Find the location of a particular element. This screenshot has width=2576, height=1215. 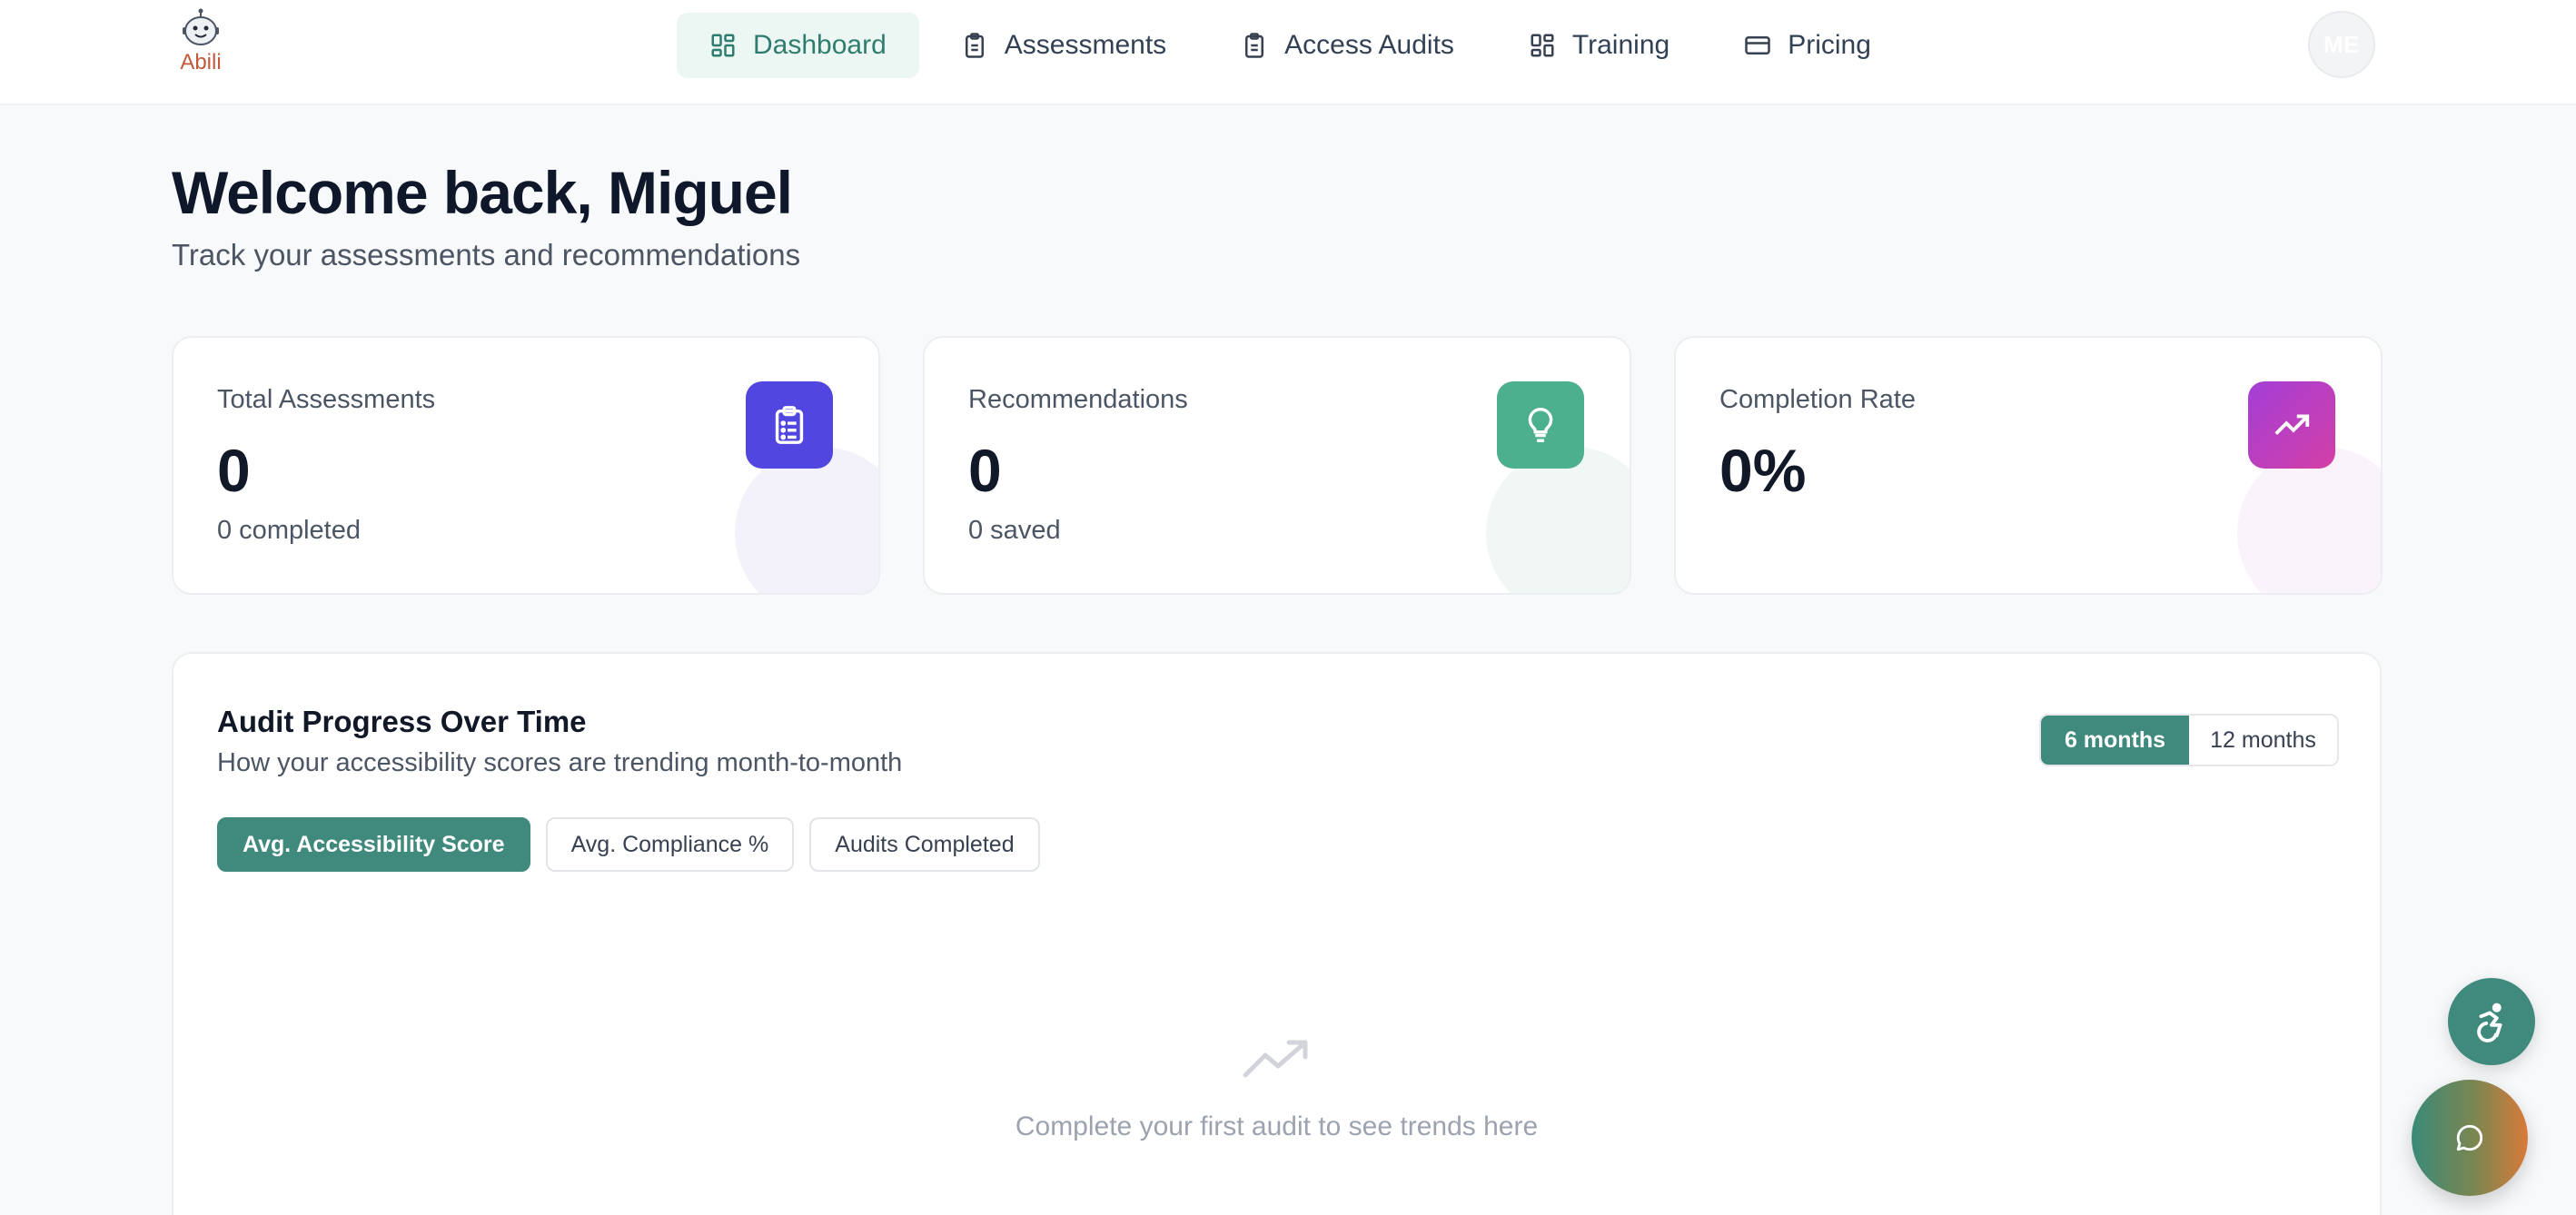

chat-button is located at coordinates (2470, 1138).